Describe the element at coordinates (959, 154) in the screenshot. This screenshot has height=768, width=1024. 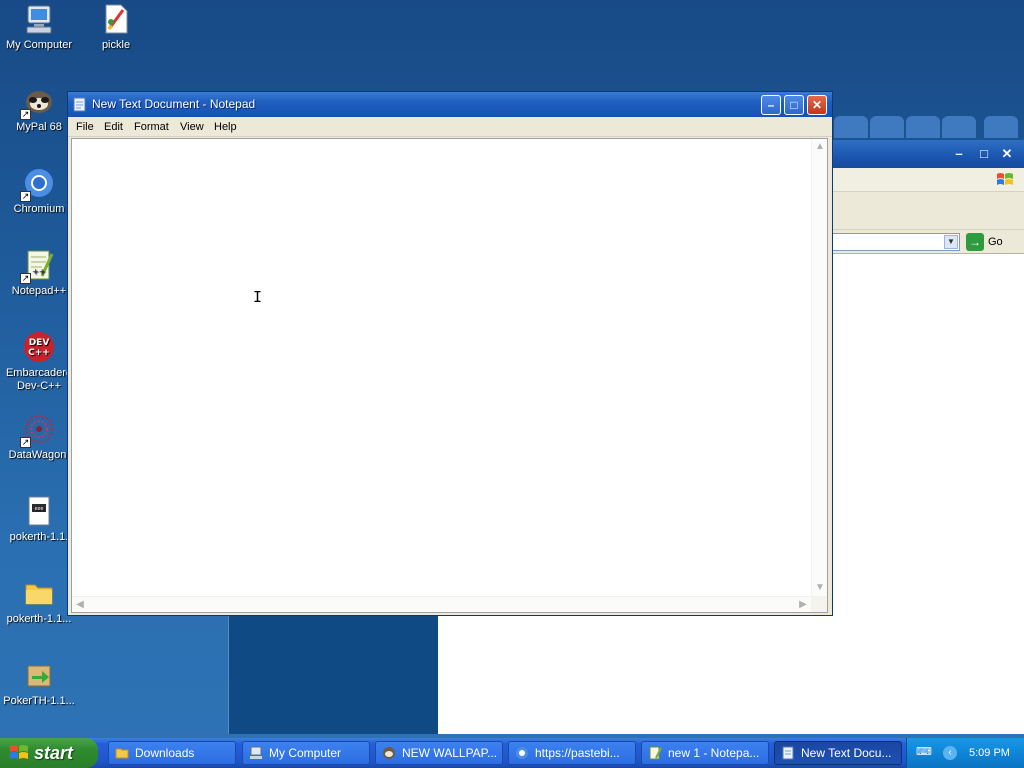
I see `minimize-icon: –` at that location.